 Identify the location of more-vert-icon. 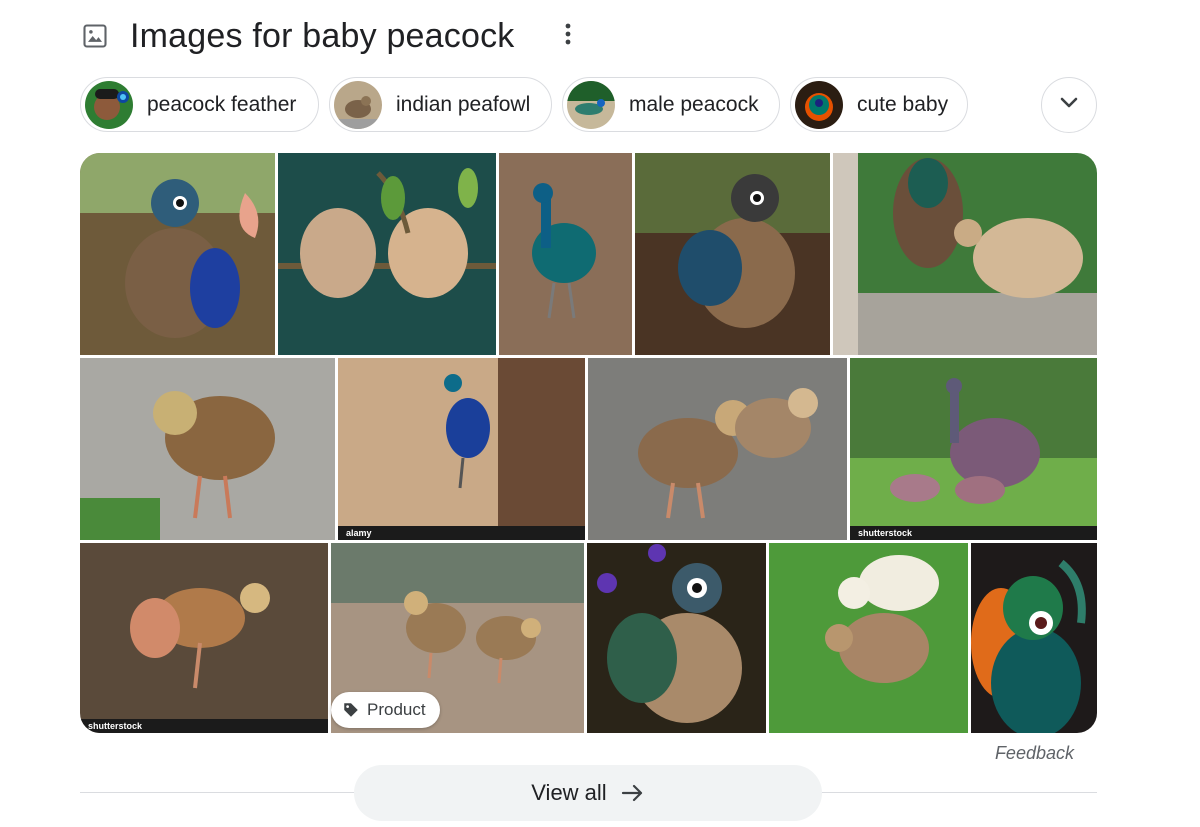
(568, 36).